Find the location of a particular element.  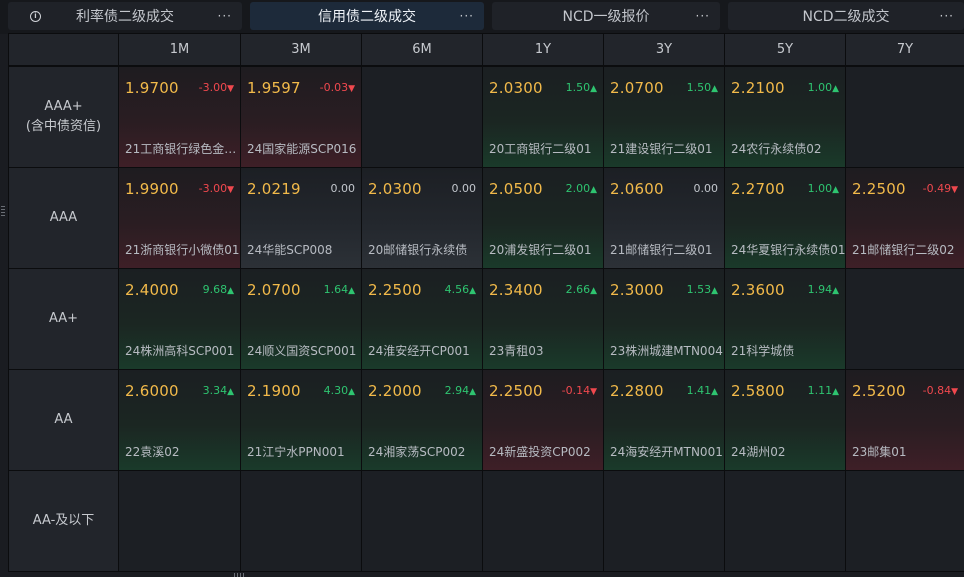

change-value: 9.68 is located at coordinates (215, 289).